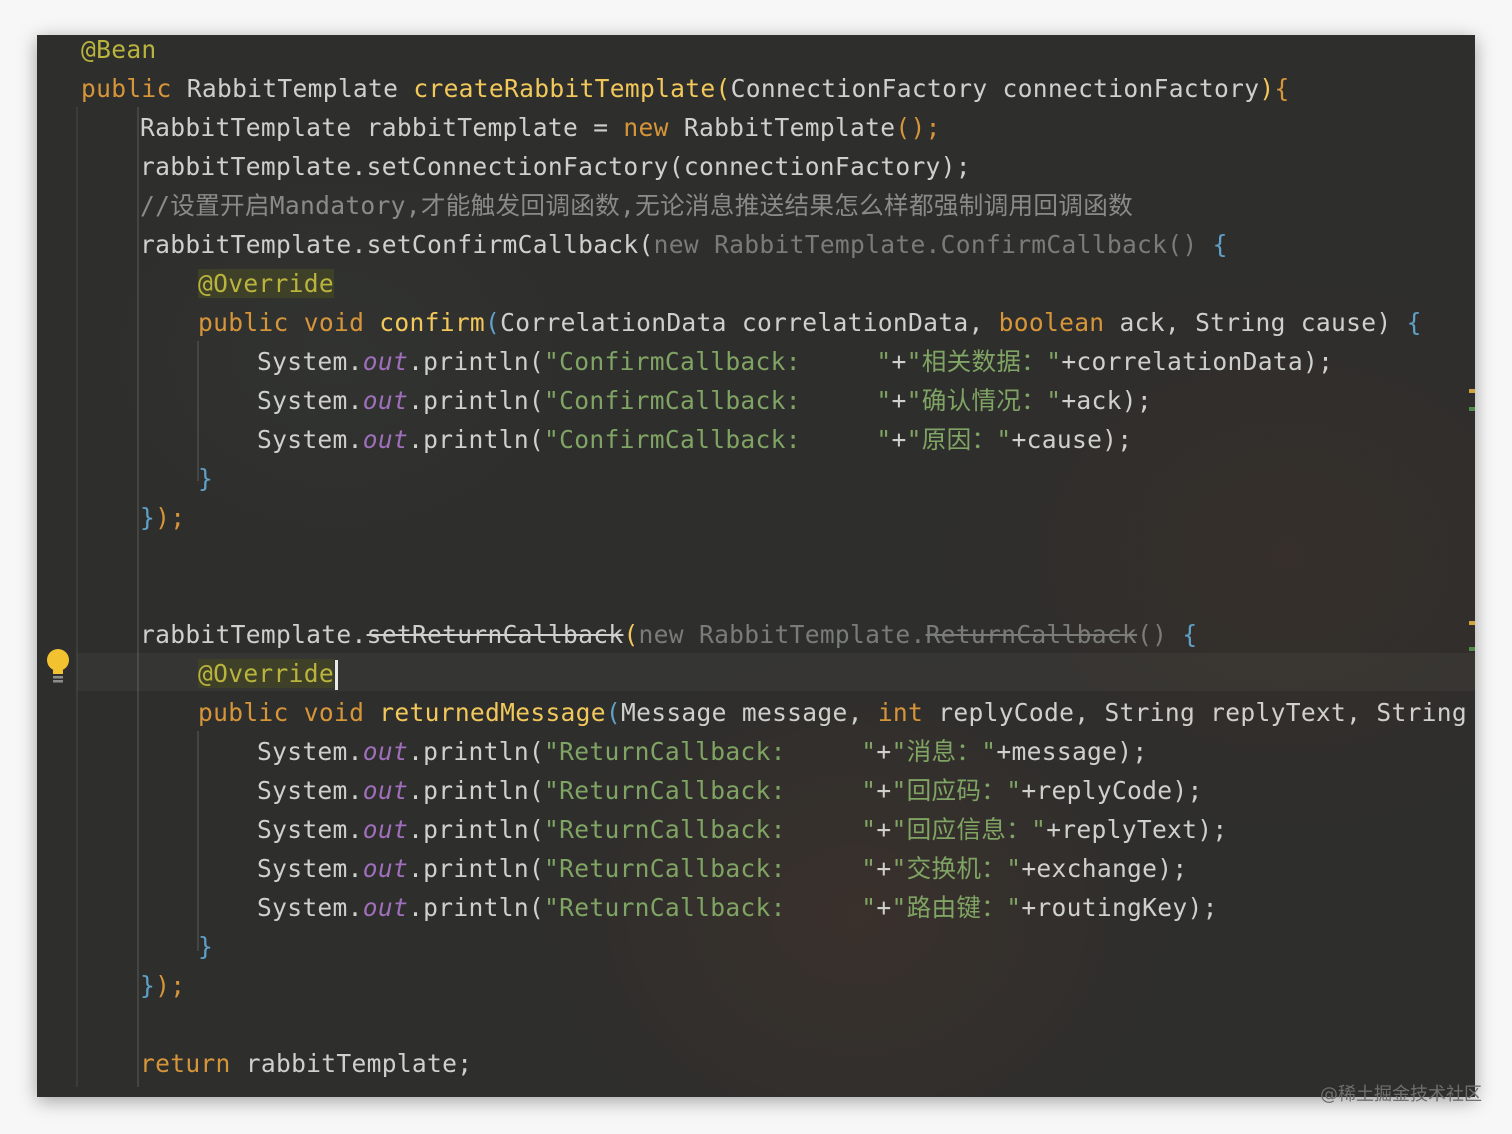  I want to click on code-line-23: });, so click(162, 986).